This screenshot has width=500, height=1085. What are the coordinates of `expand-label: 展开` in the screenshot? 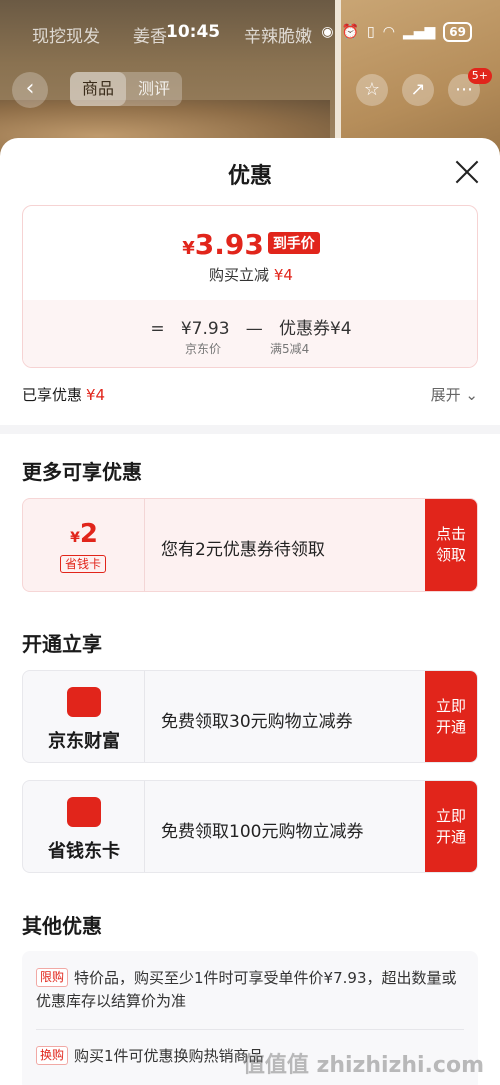 It's located at (445, 395).